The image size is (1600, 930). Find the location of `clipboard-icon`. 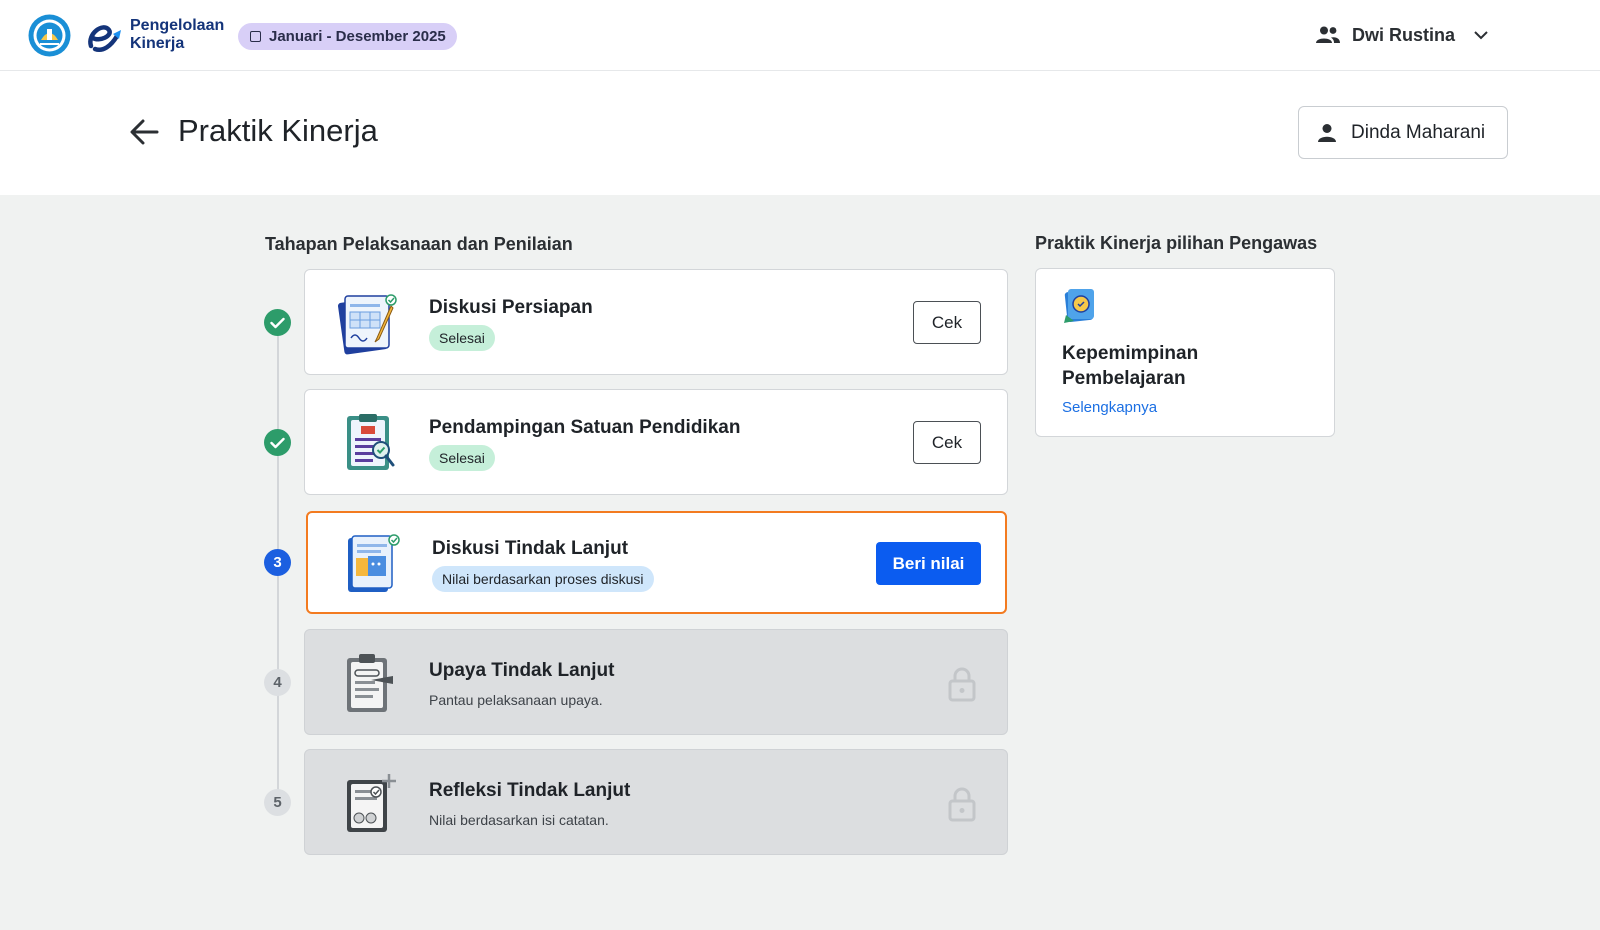

clipboard-icon is located at coordinates (370, 683).